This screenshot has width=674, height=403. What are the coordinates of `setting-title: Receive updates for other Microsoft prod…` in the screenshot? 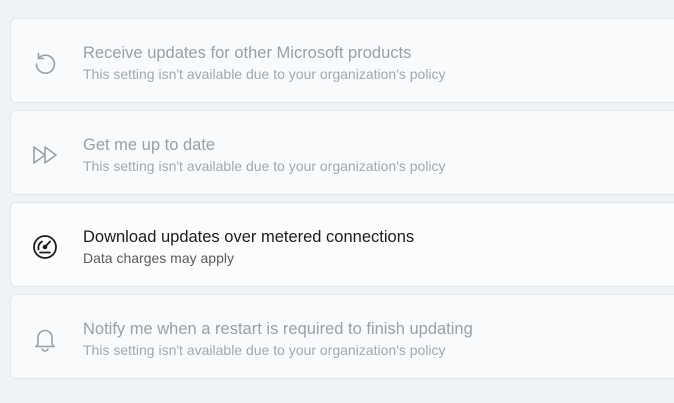 It's located at (247, 53).